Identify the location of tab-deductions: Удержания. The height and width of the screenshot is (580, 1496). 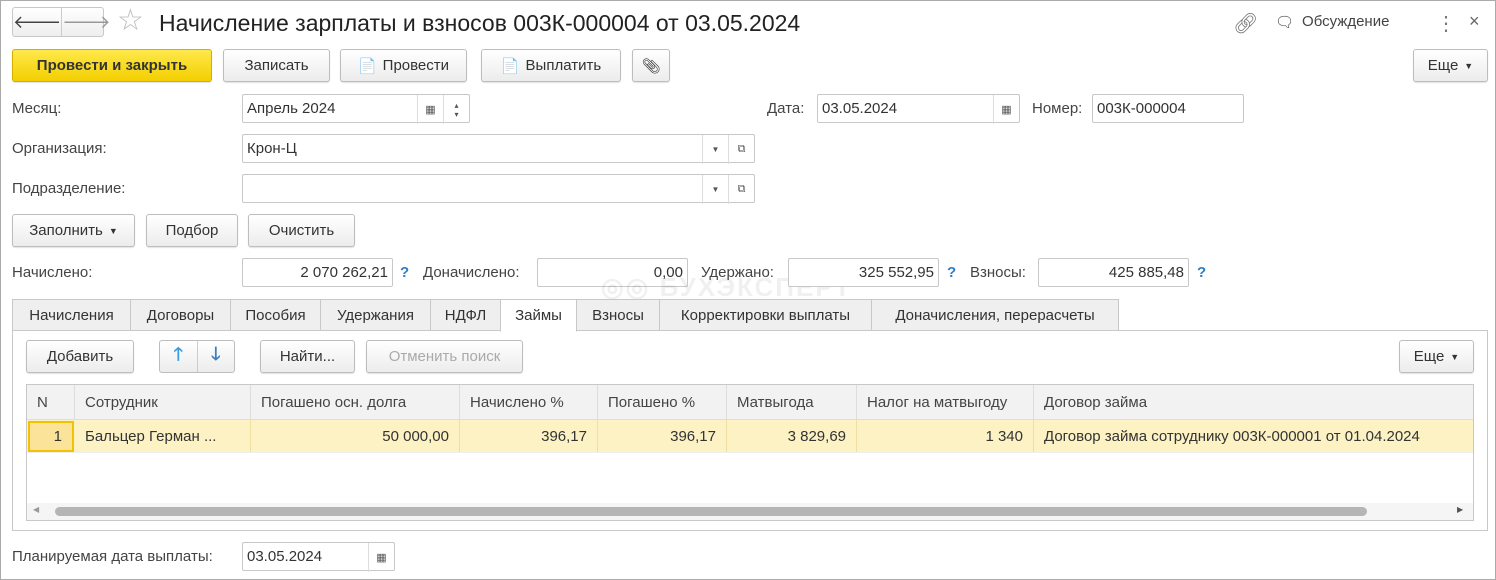
(375, 315).